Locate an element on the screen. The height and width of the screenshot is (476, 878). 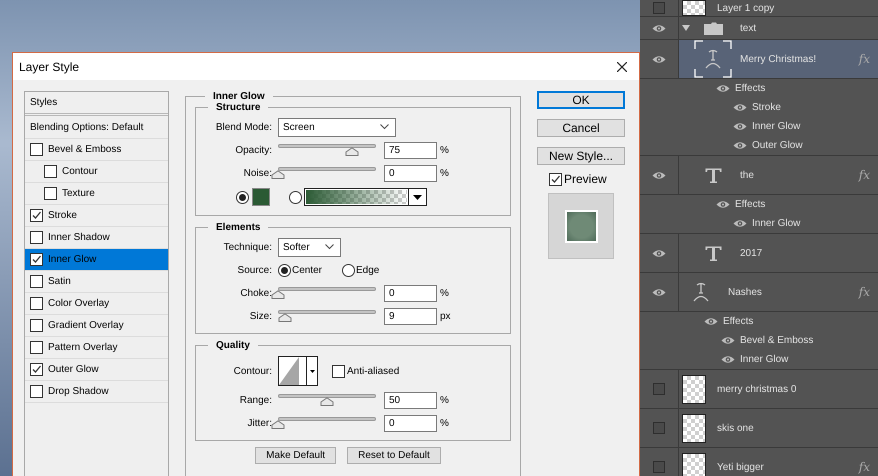
style-item: Bevel & Emboss is located at coordinates (96, 150).